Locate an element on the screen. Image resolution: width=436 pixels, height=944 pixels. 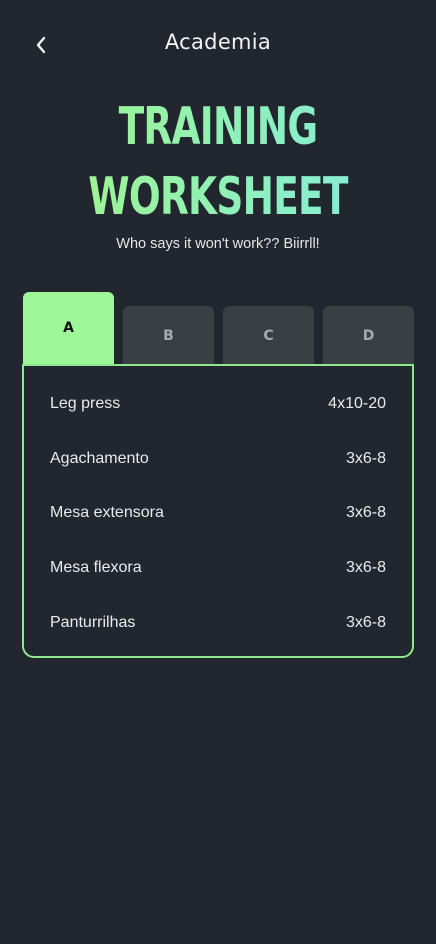
tab-b: B is located at coordinates (168, 335).